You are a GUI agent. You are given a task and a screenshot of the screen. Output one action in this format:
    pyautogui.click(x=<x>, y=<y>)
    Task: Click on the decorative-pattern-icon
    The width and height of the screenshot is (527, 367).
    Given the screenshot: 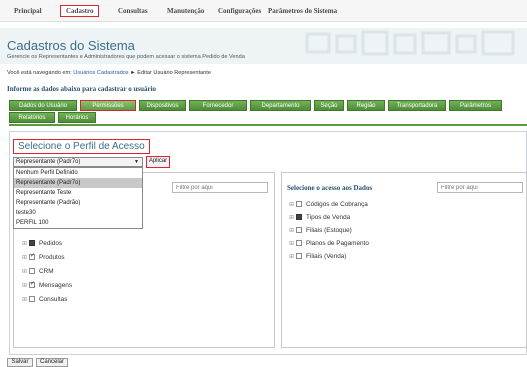 What is the action you would take?
    pyautogui.click(x=410, y=43)
    